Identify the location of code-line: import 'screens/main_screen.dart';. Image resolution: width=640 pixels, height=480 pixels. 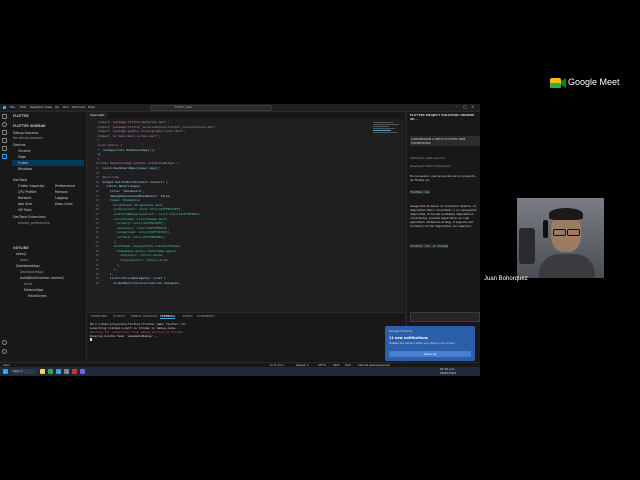
(129, 136).